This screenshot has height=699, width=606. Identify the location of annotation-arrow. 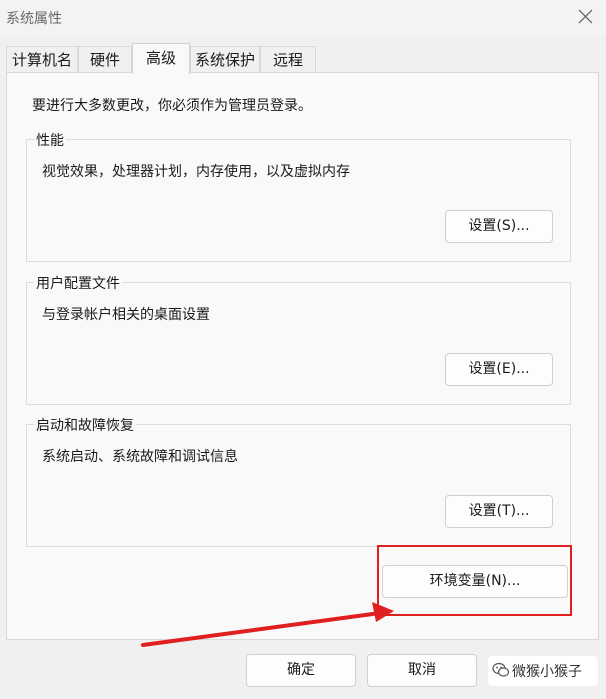
(267, 624).